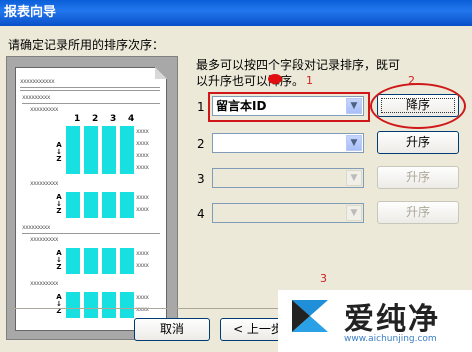 The image size is (472, 352). Describe the element at coordinates (392, 319) in the screenshot. I see `watermark-text: 爱纯净` at that location.